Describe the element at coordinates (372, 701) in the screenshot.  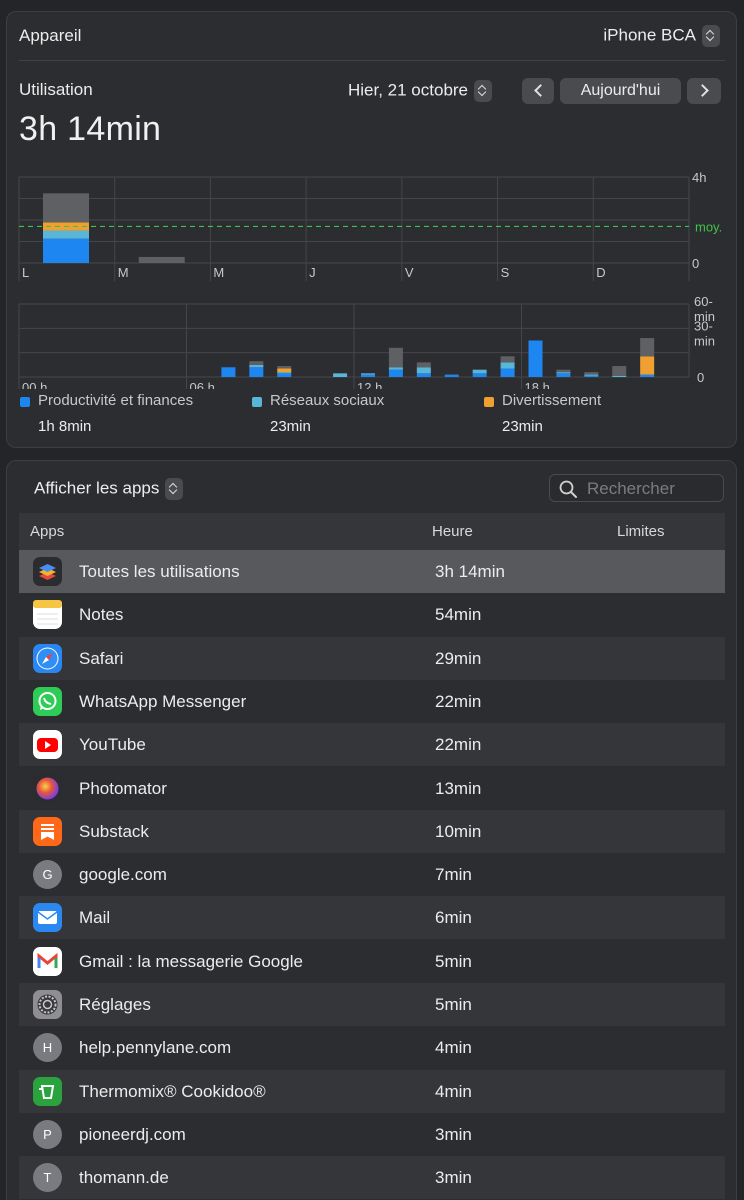
I see `table-row: WhatsApp Messenger 22min` at that location.